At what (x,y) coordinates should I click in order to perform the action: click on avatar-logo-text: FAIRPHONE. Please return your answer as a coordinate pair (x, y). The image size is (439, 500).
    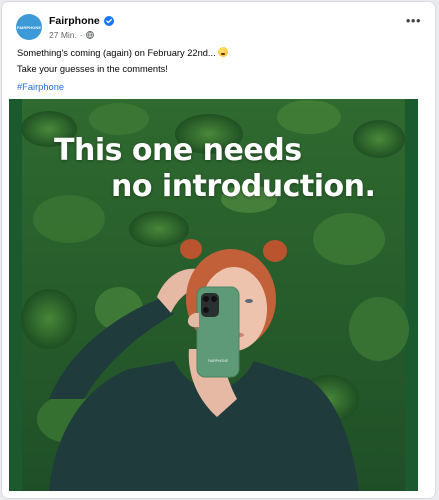
    Looking at the image, I should click on (29, 27).